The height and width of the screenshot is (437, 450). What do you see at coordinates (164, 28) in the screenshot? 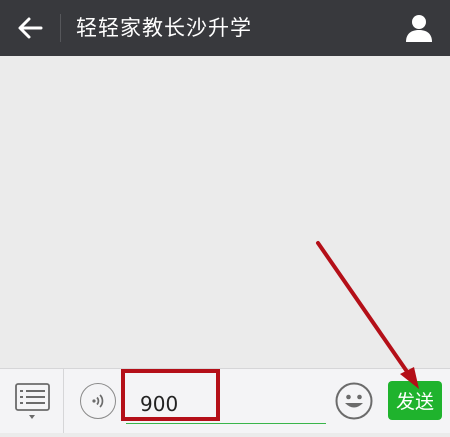
I see `chat-title: 轻轻家教长沙升学` at bounding box center [164, 28].